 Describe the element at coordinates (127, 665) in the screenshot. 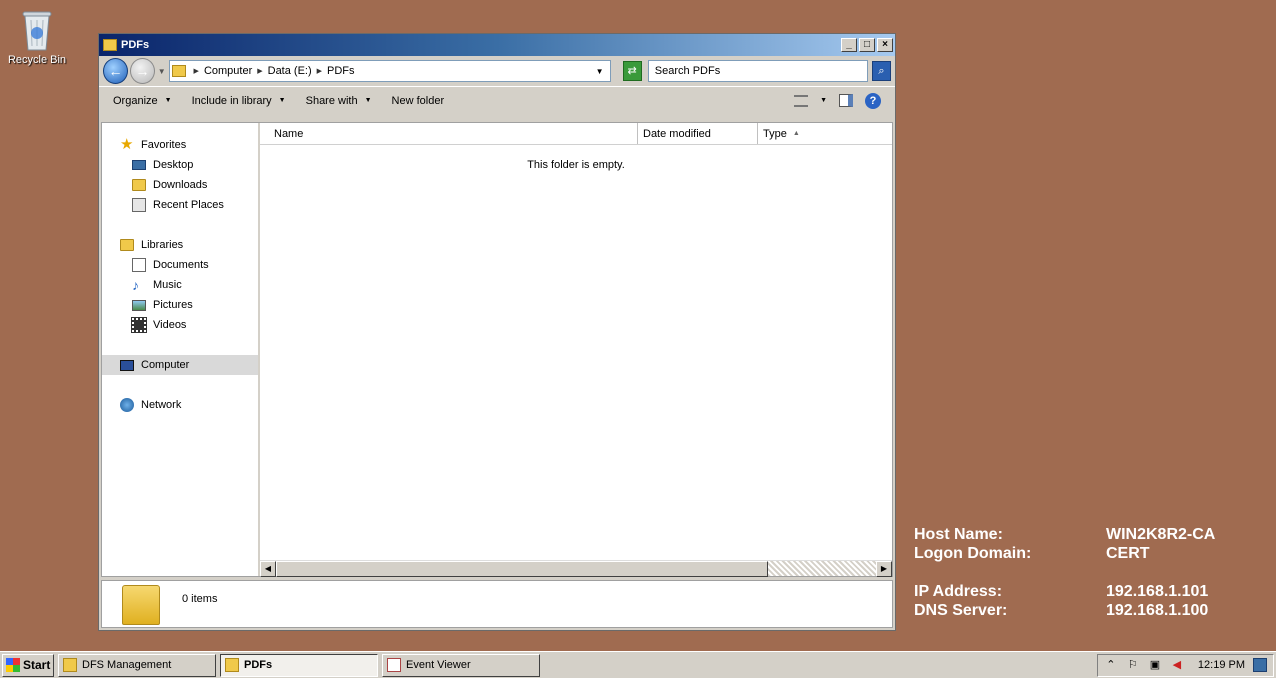

I see `task-dfs-management-label: DFS Management` at that location.